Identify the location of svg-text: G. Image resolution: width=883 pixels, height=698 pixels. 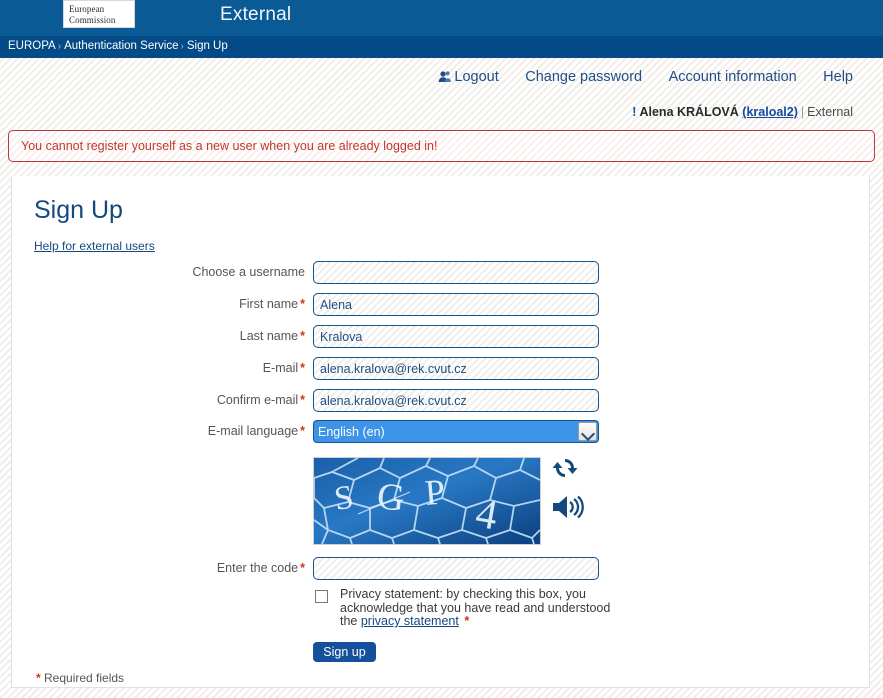
(391, 497).